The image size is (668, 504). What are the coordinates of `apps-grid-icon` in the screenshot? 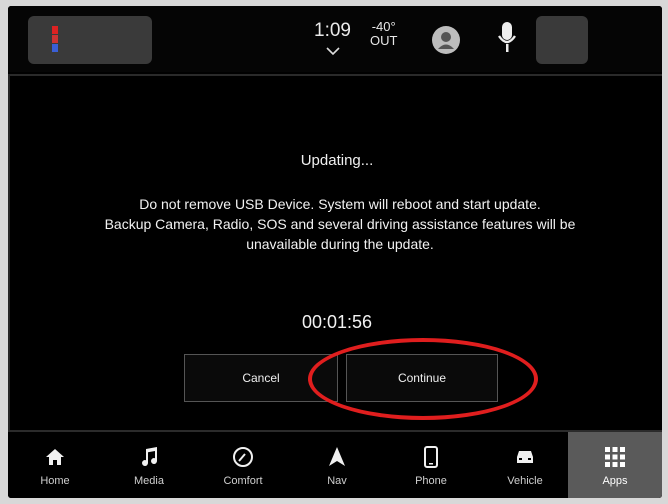 It's located at (615, 457).